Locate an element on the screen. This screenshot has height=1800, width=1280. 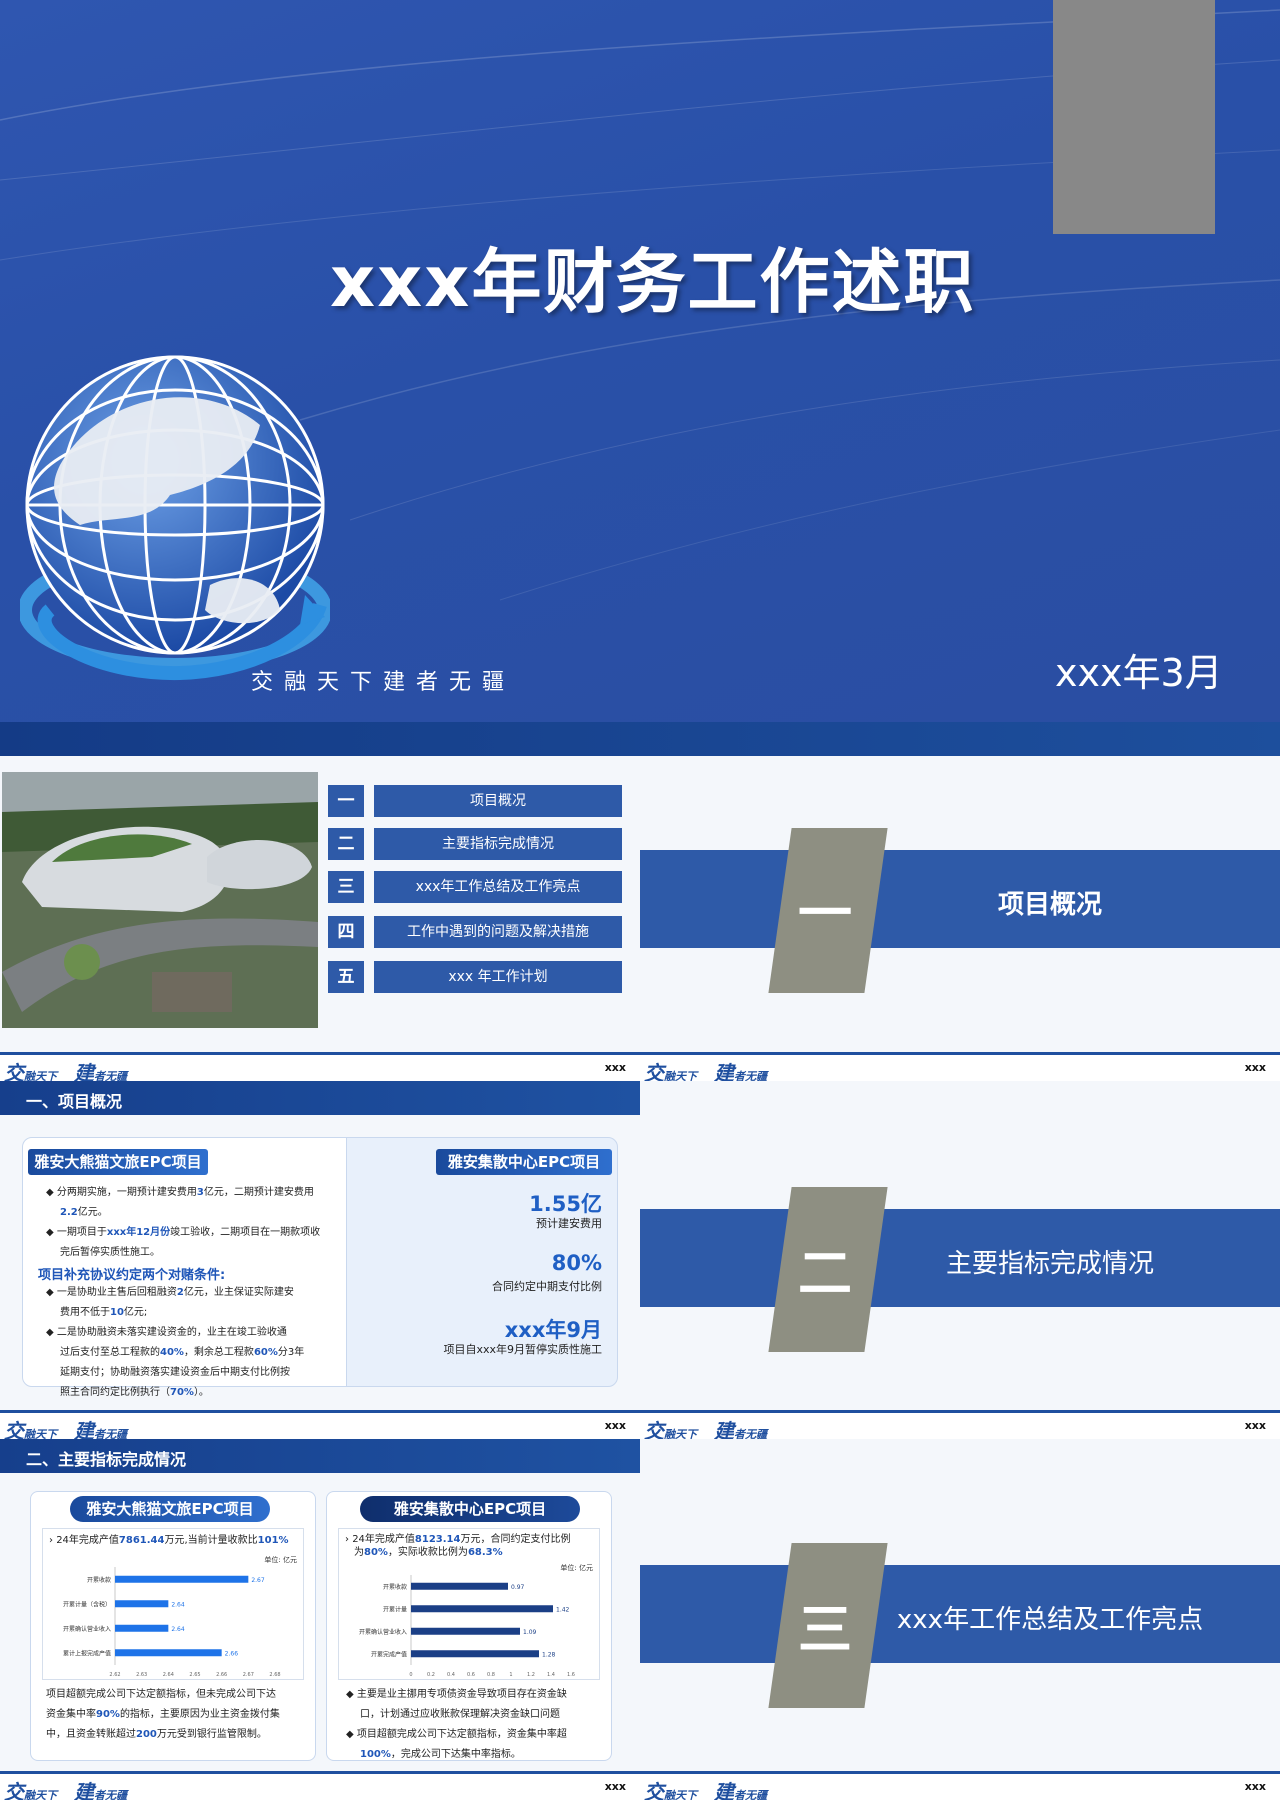
tick-label: 1.4 is located at coordinates (551, 1675).